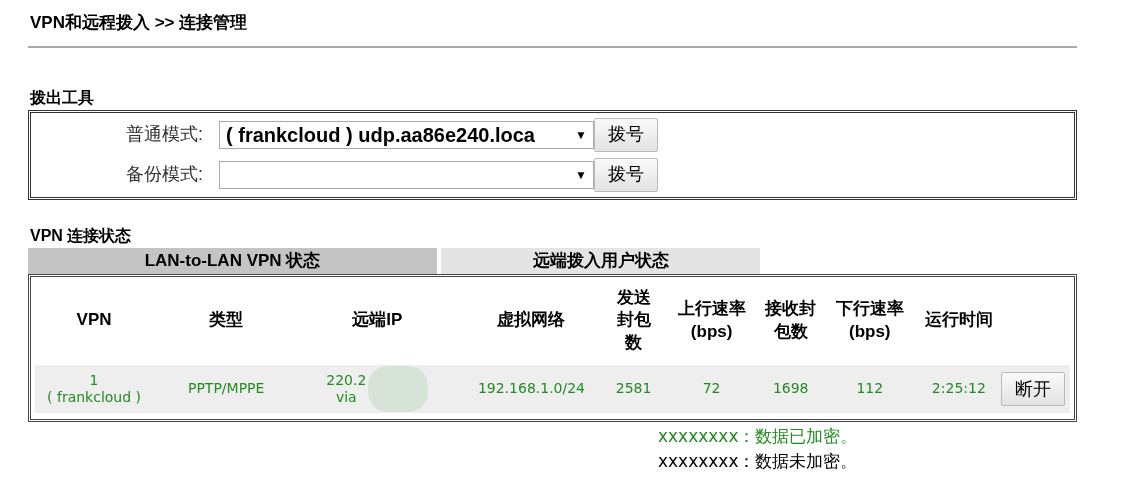  What do you see at coordinates (398, 388) in the screenshot?
I see `privacy-blur` at bounding box center [398, 388].